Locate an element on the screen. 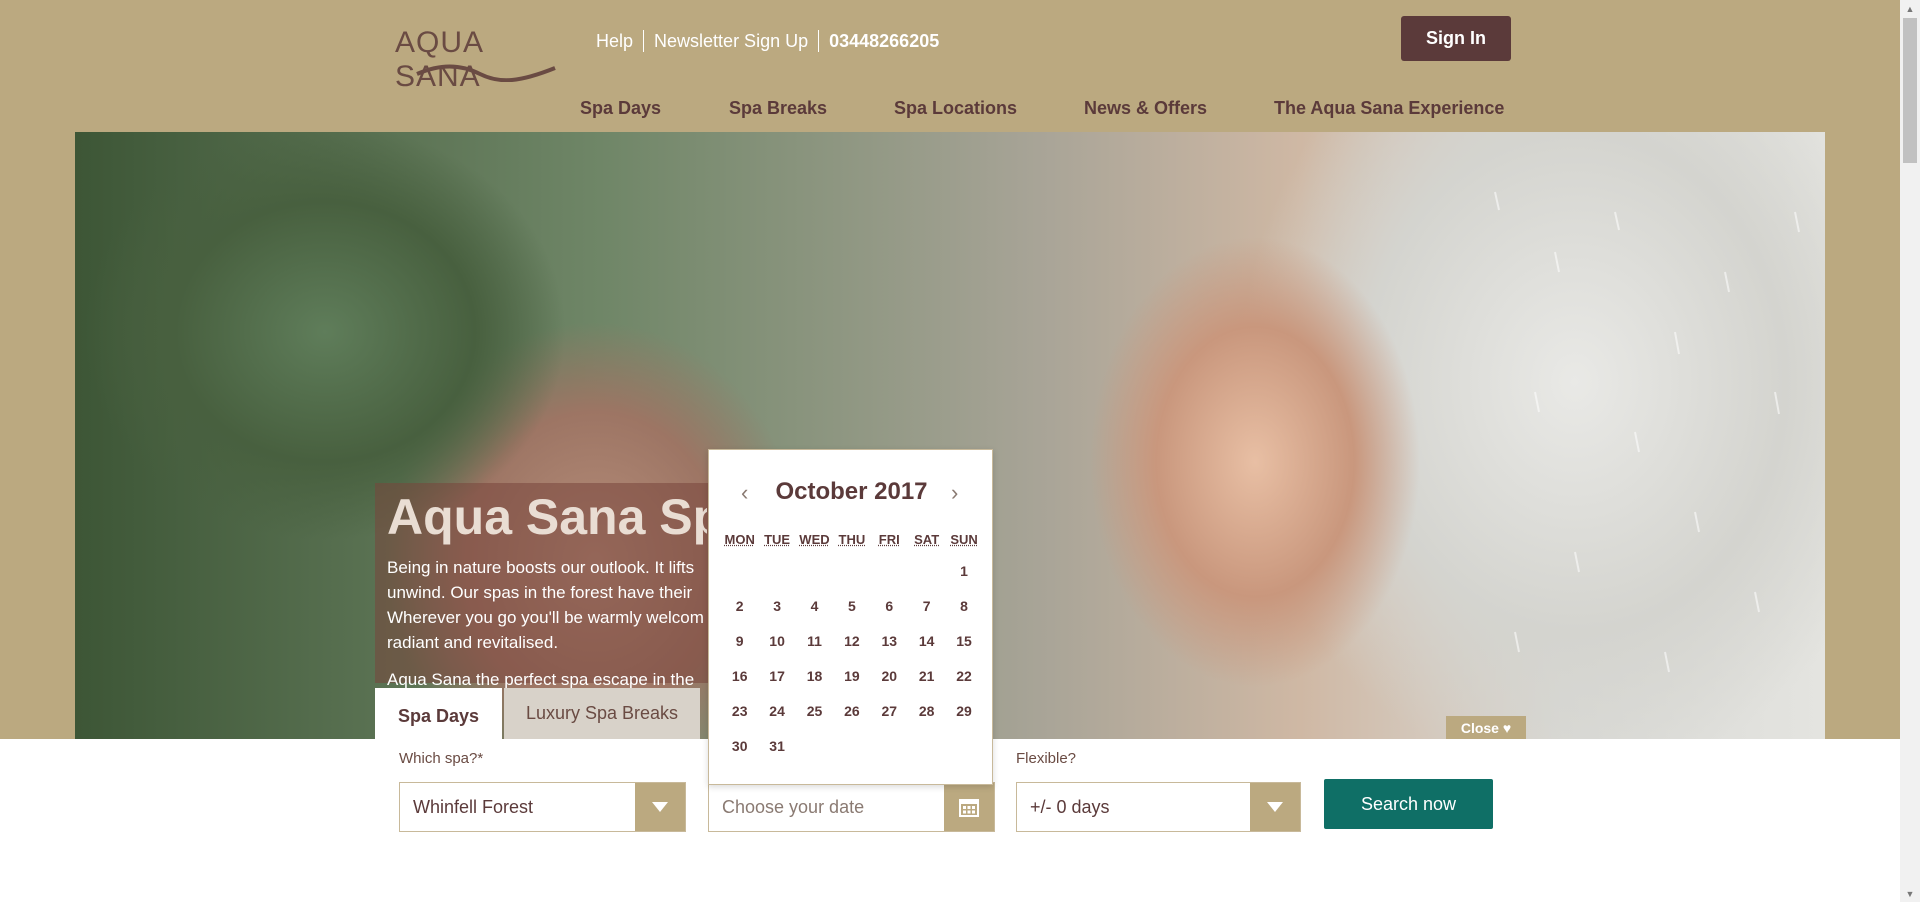  aqua-sana-logo: AQUA SANA is located at coordinates (477, 57).